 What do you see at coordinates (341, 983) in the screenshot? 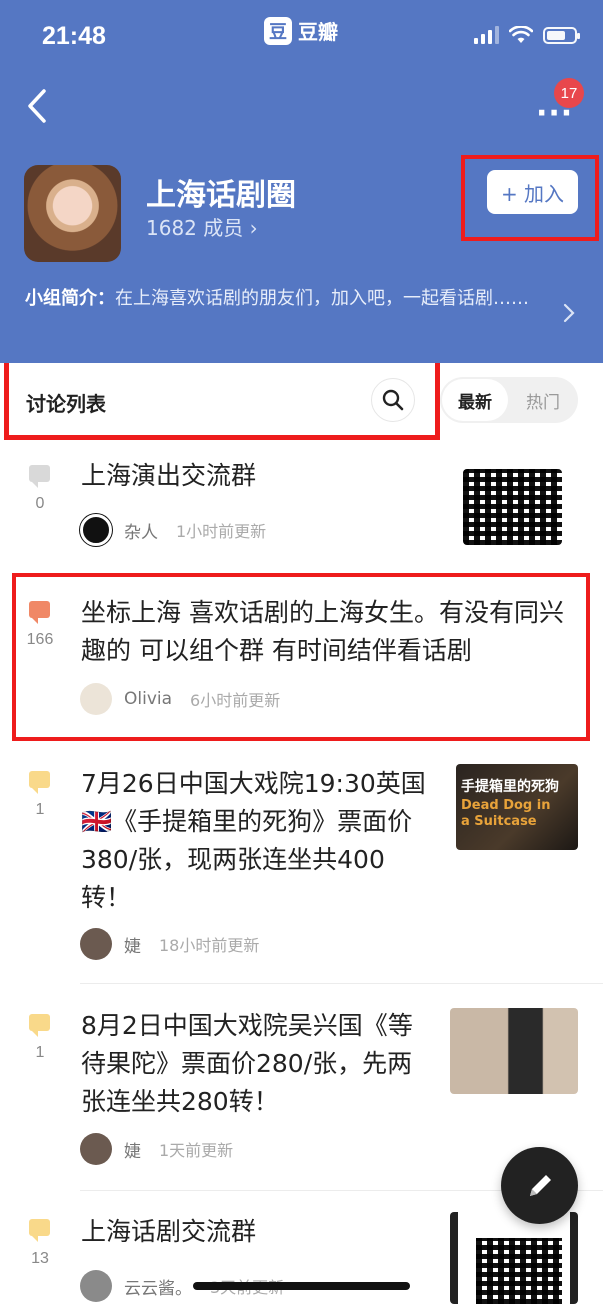
I see `divider` at bounding box center [341, 983].